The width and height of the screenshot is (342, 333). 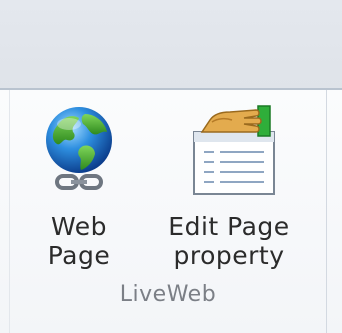 I want to click on web-page-label-line2: Page, so click(x=79, y=255).